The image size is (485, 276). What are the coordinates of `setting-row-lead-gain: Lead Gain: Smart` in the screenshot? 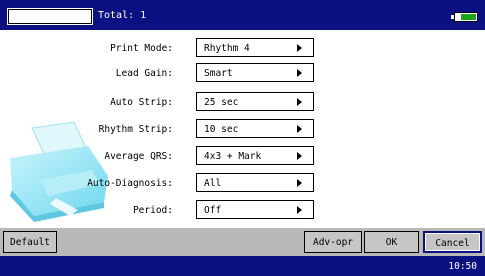 It's located at (242, 73).